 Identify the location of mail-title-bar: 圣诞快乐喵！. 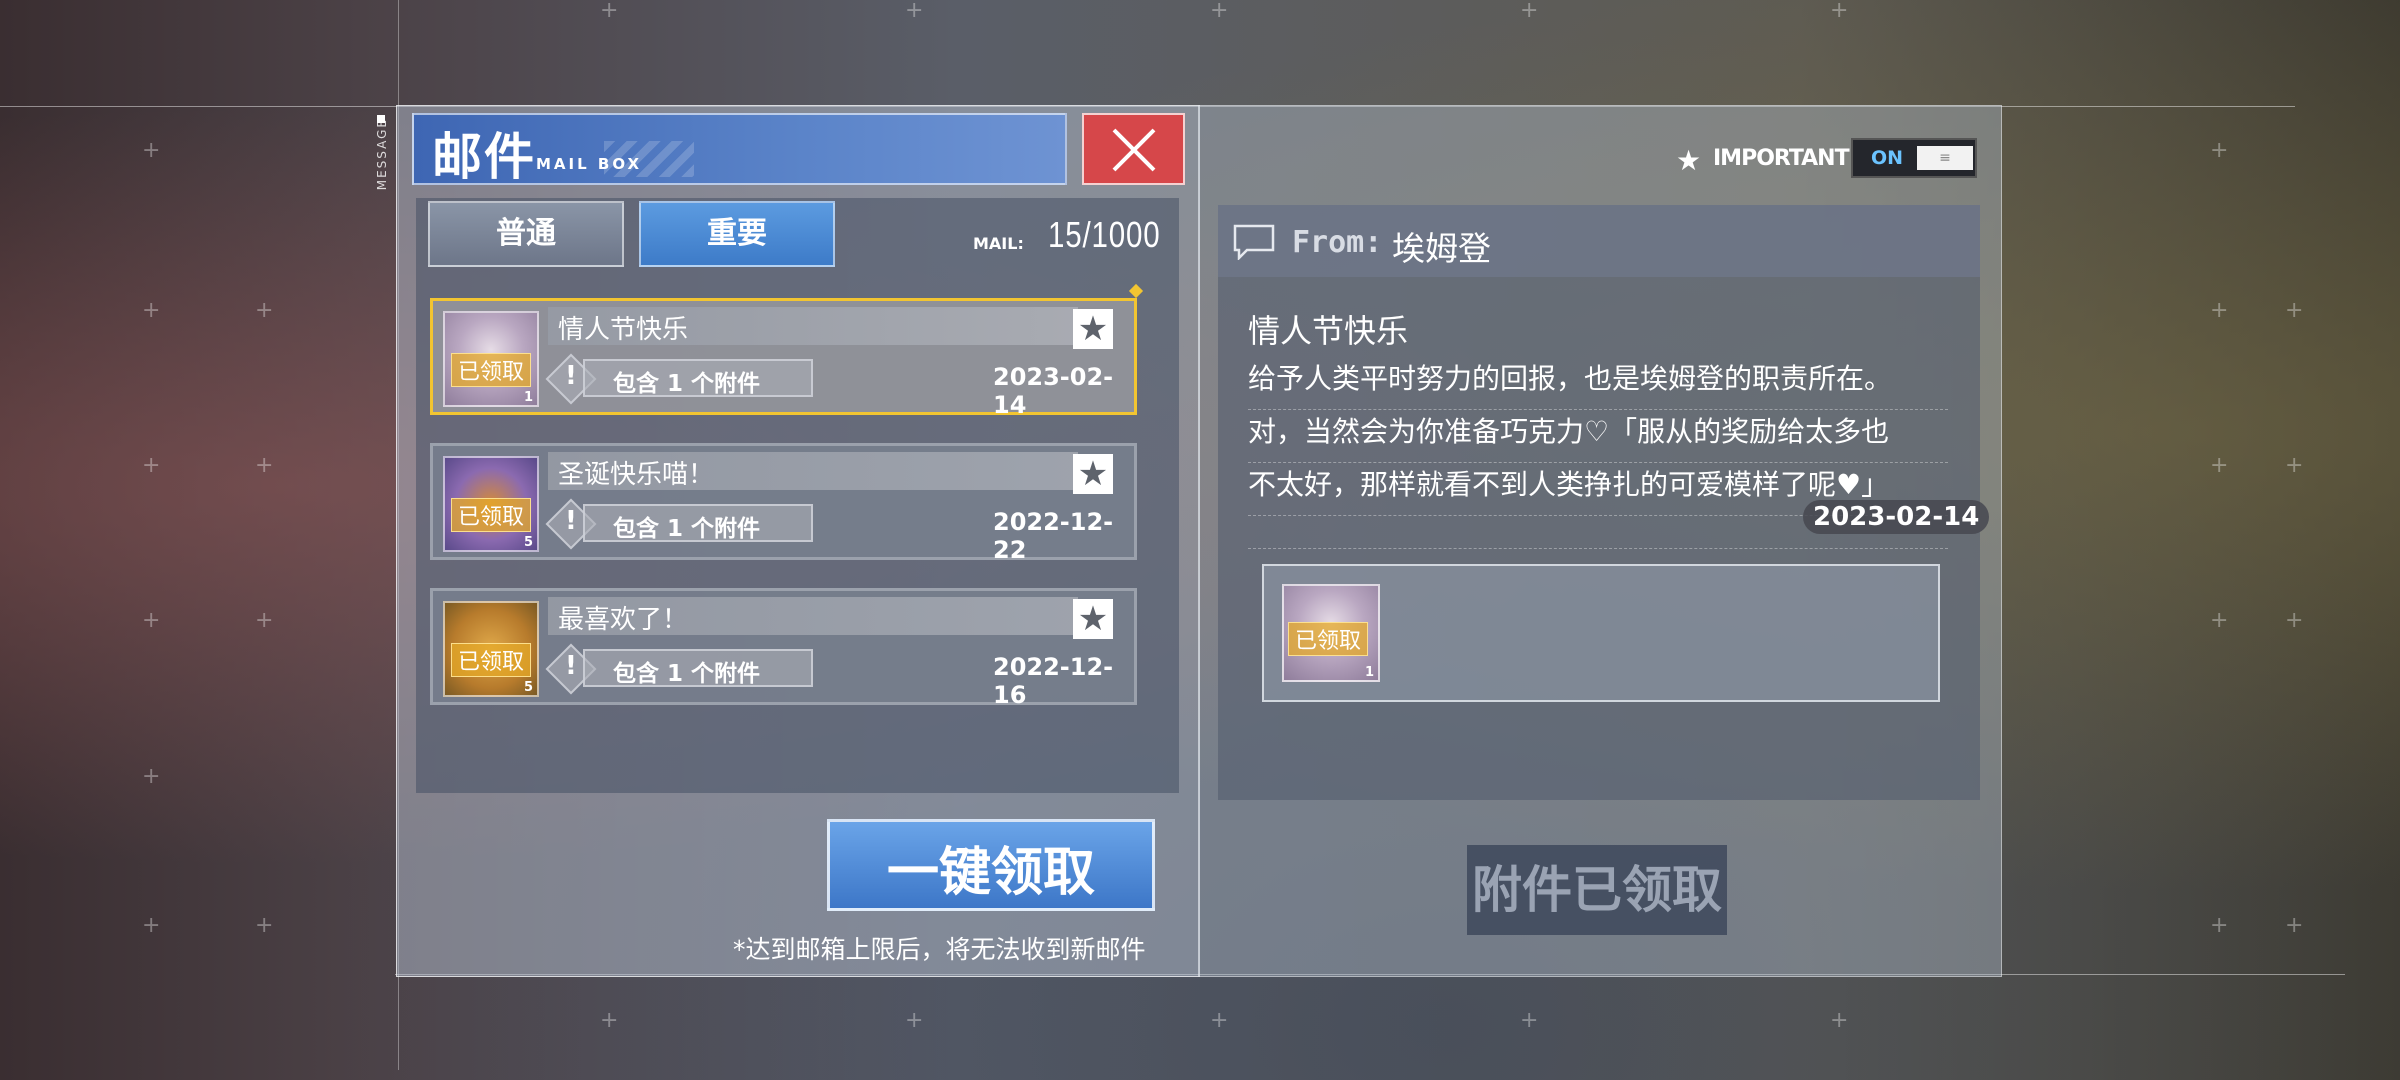
(813, 471).